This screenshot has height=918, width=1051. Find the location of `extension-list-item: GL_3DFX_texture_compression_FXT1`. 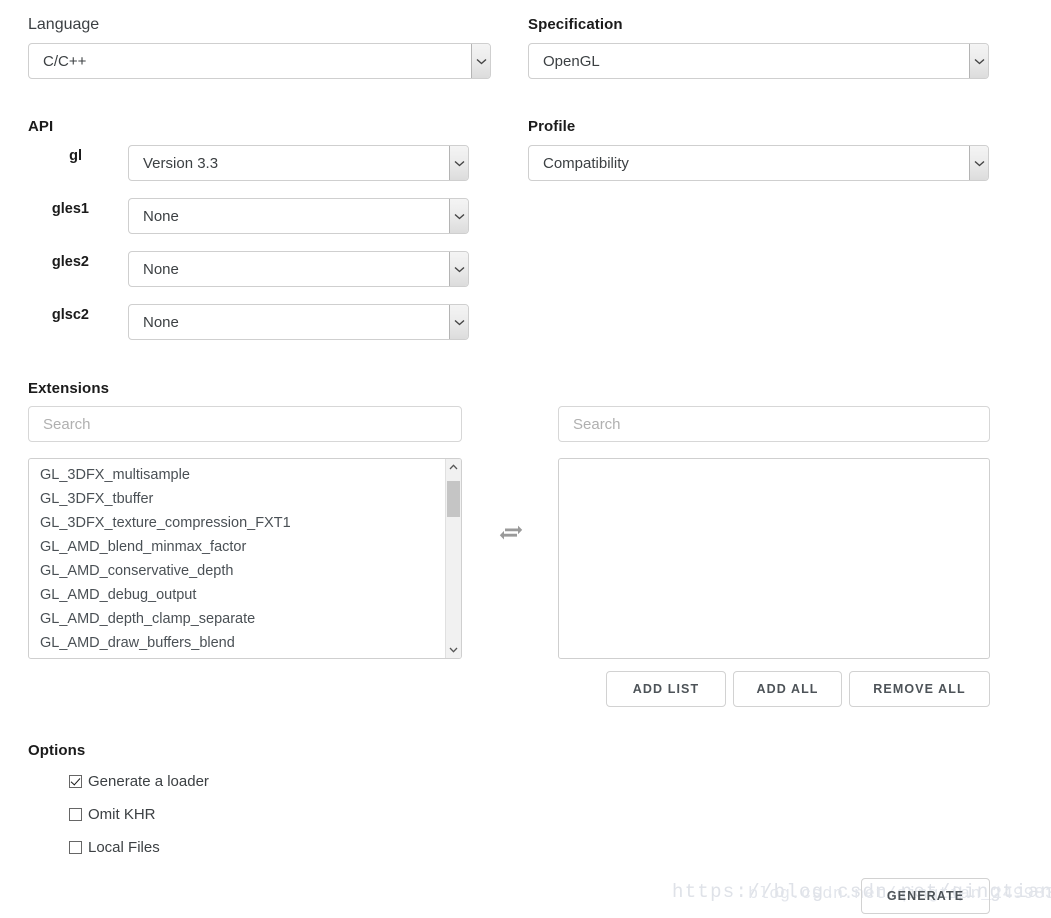

extension-list-item: GL_3DFX_texture_compression_FXT1 is located at coordinates (242, 523).